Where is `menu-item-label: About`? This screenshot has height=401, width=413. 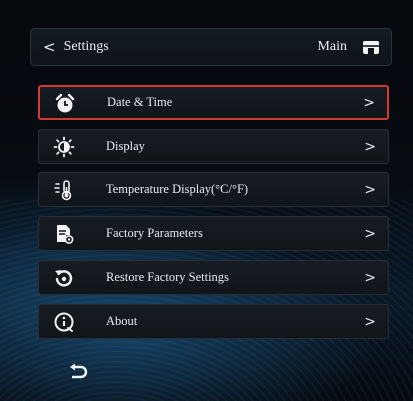 menu-item-label: About is located at coordinates (122, 321).